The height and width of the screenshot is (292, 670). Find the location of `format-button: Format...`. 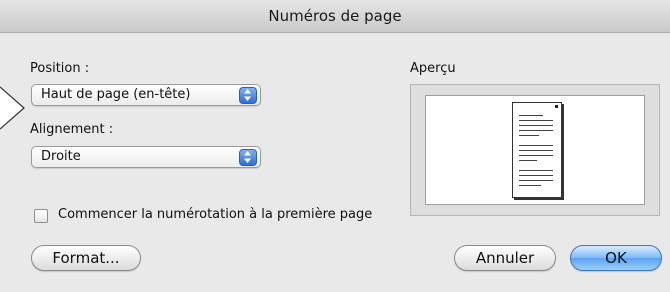

format-button: Format... is located at coordinates (86, 258).